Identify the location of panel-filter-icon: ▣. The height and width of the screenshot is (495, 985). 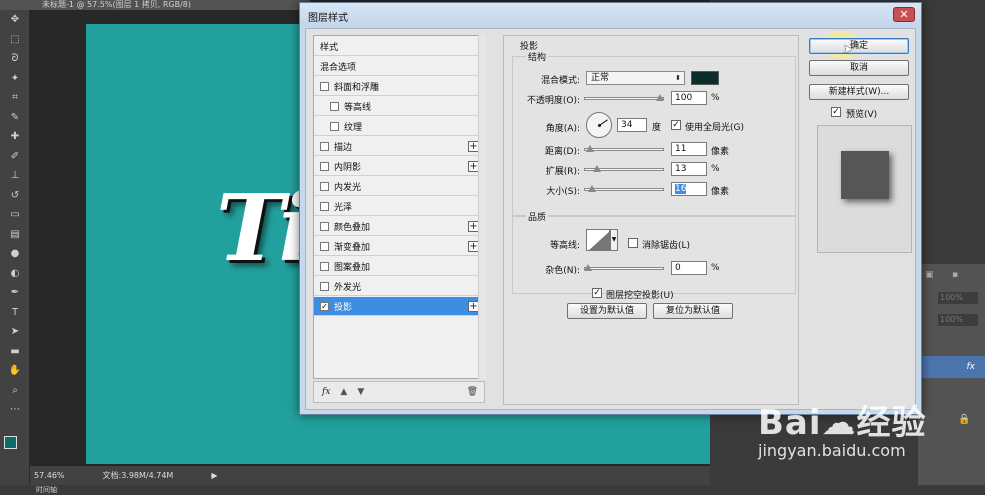
(929, 275).